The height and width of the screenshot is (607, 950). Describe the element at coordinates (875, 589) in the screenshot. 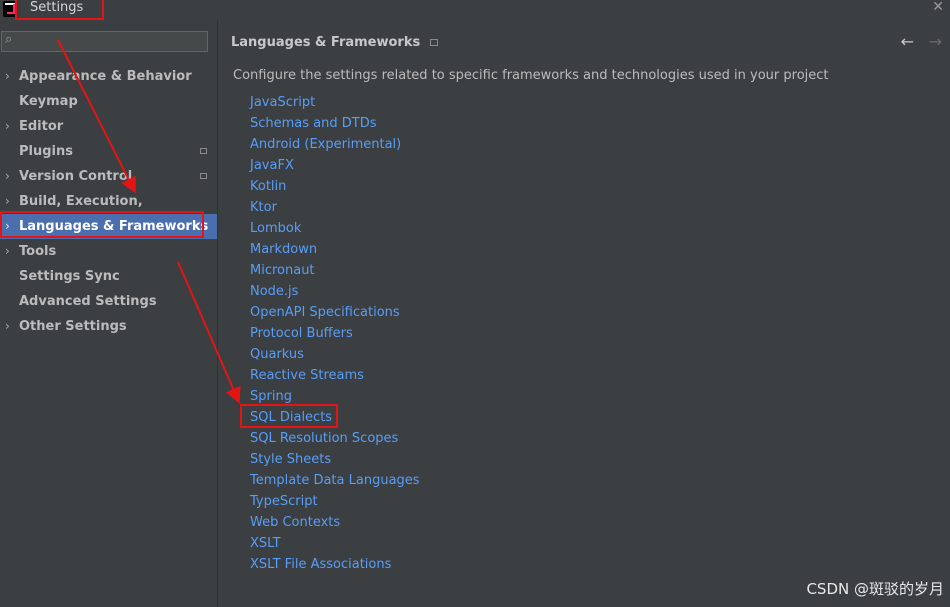

I see `csdn-watermark: CSDN @斑驳的岁月` at that location.